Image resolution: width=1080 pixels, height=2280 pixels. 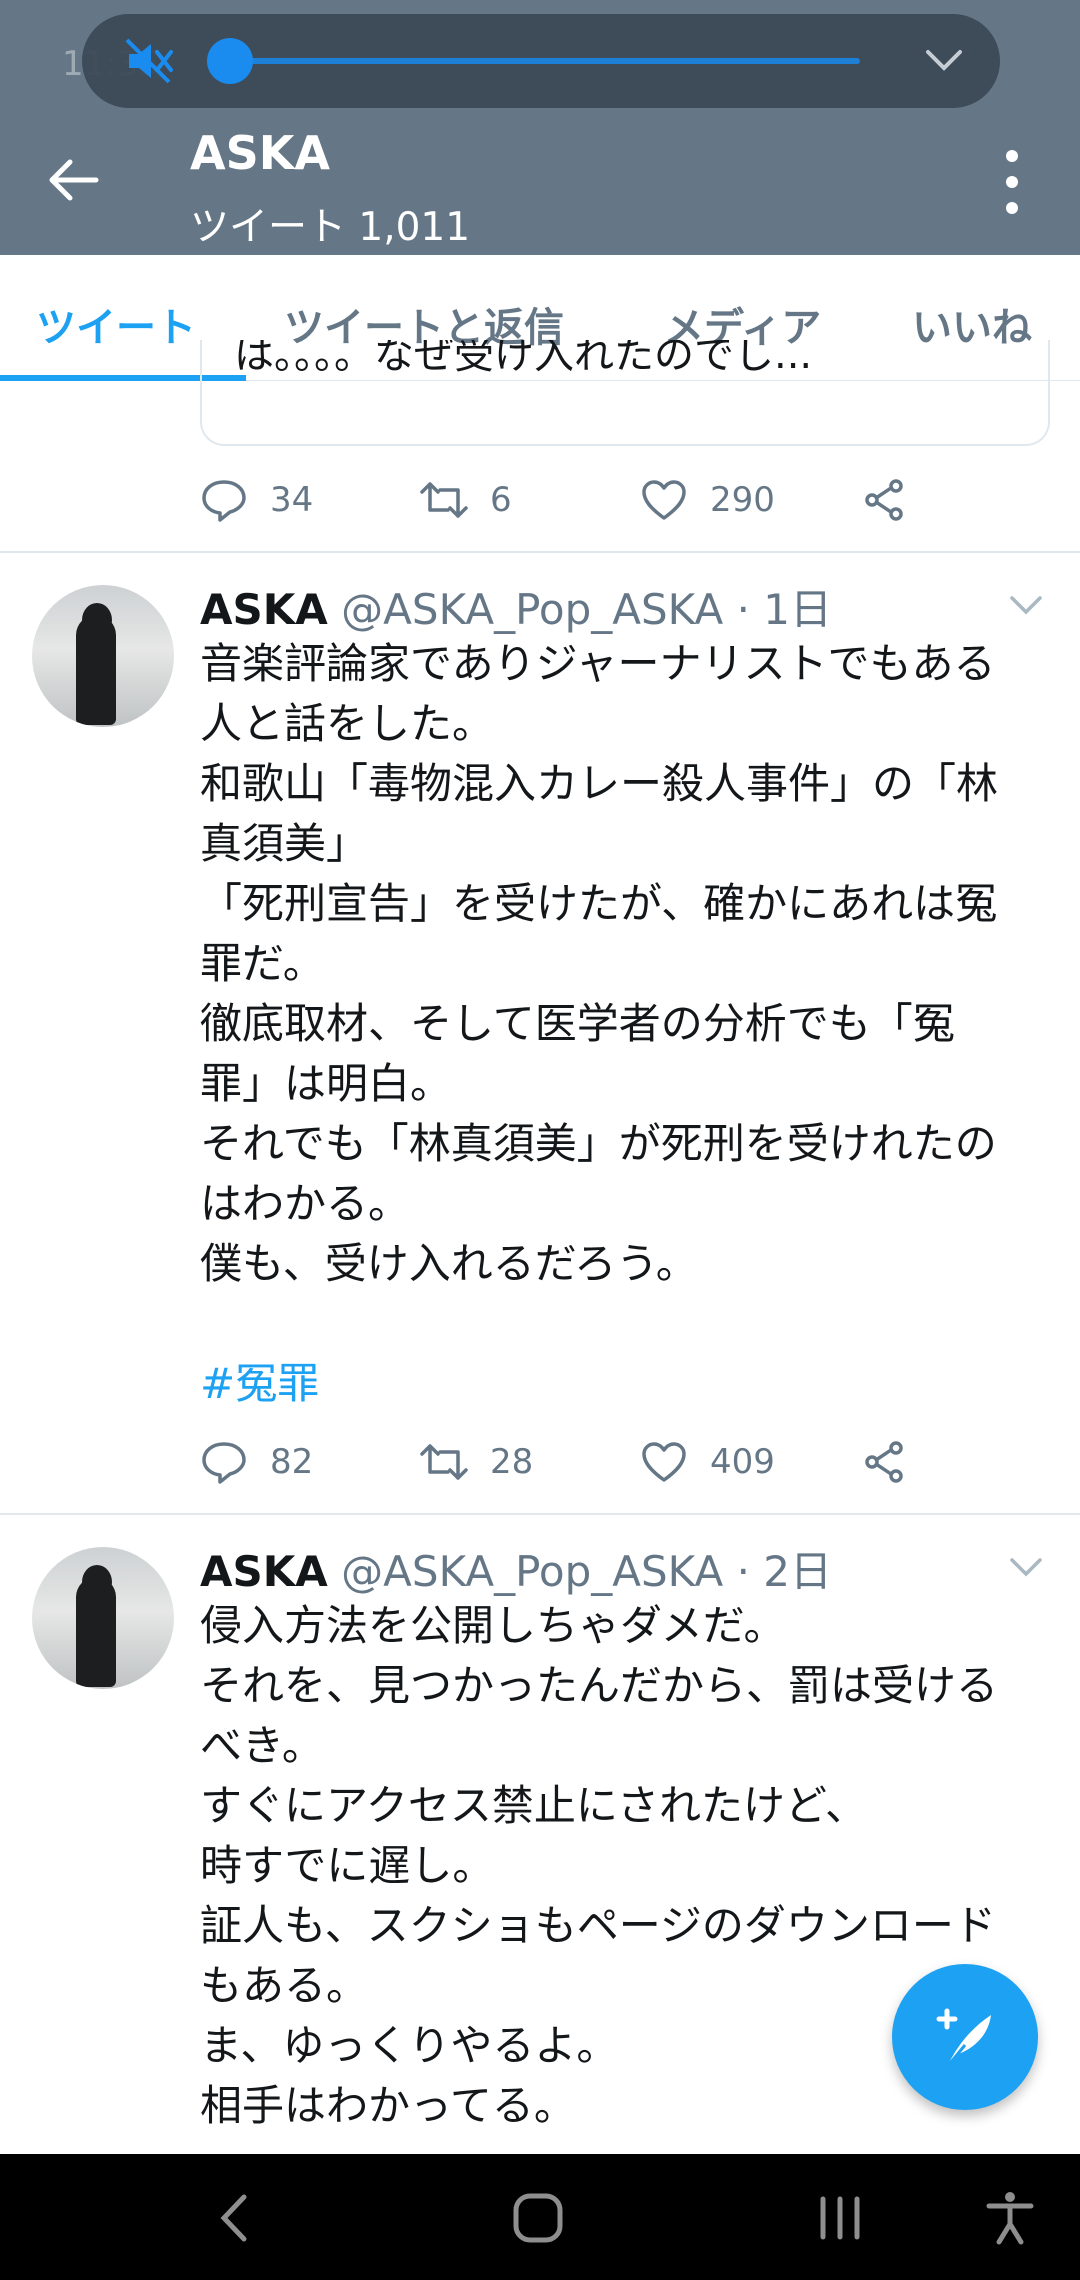 I want to click on tweet-actions: 82 28 409, so click(x=560, y=1462).